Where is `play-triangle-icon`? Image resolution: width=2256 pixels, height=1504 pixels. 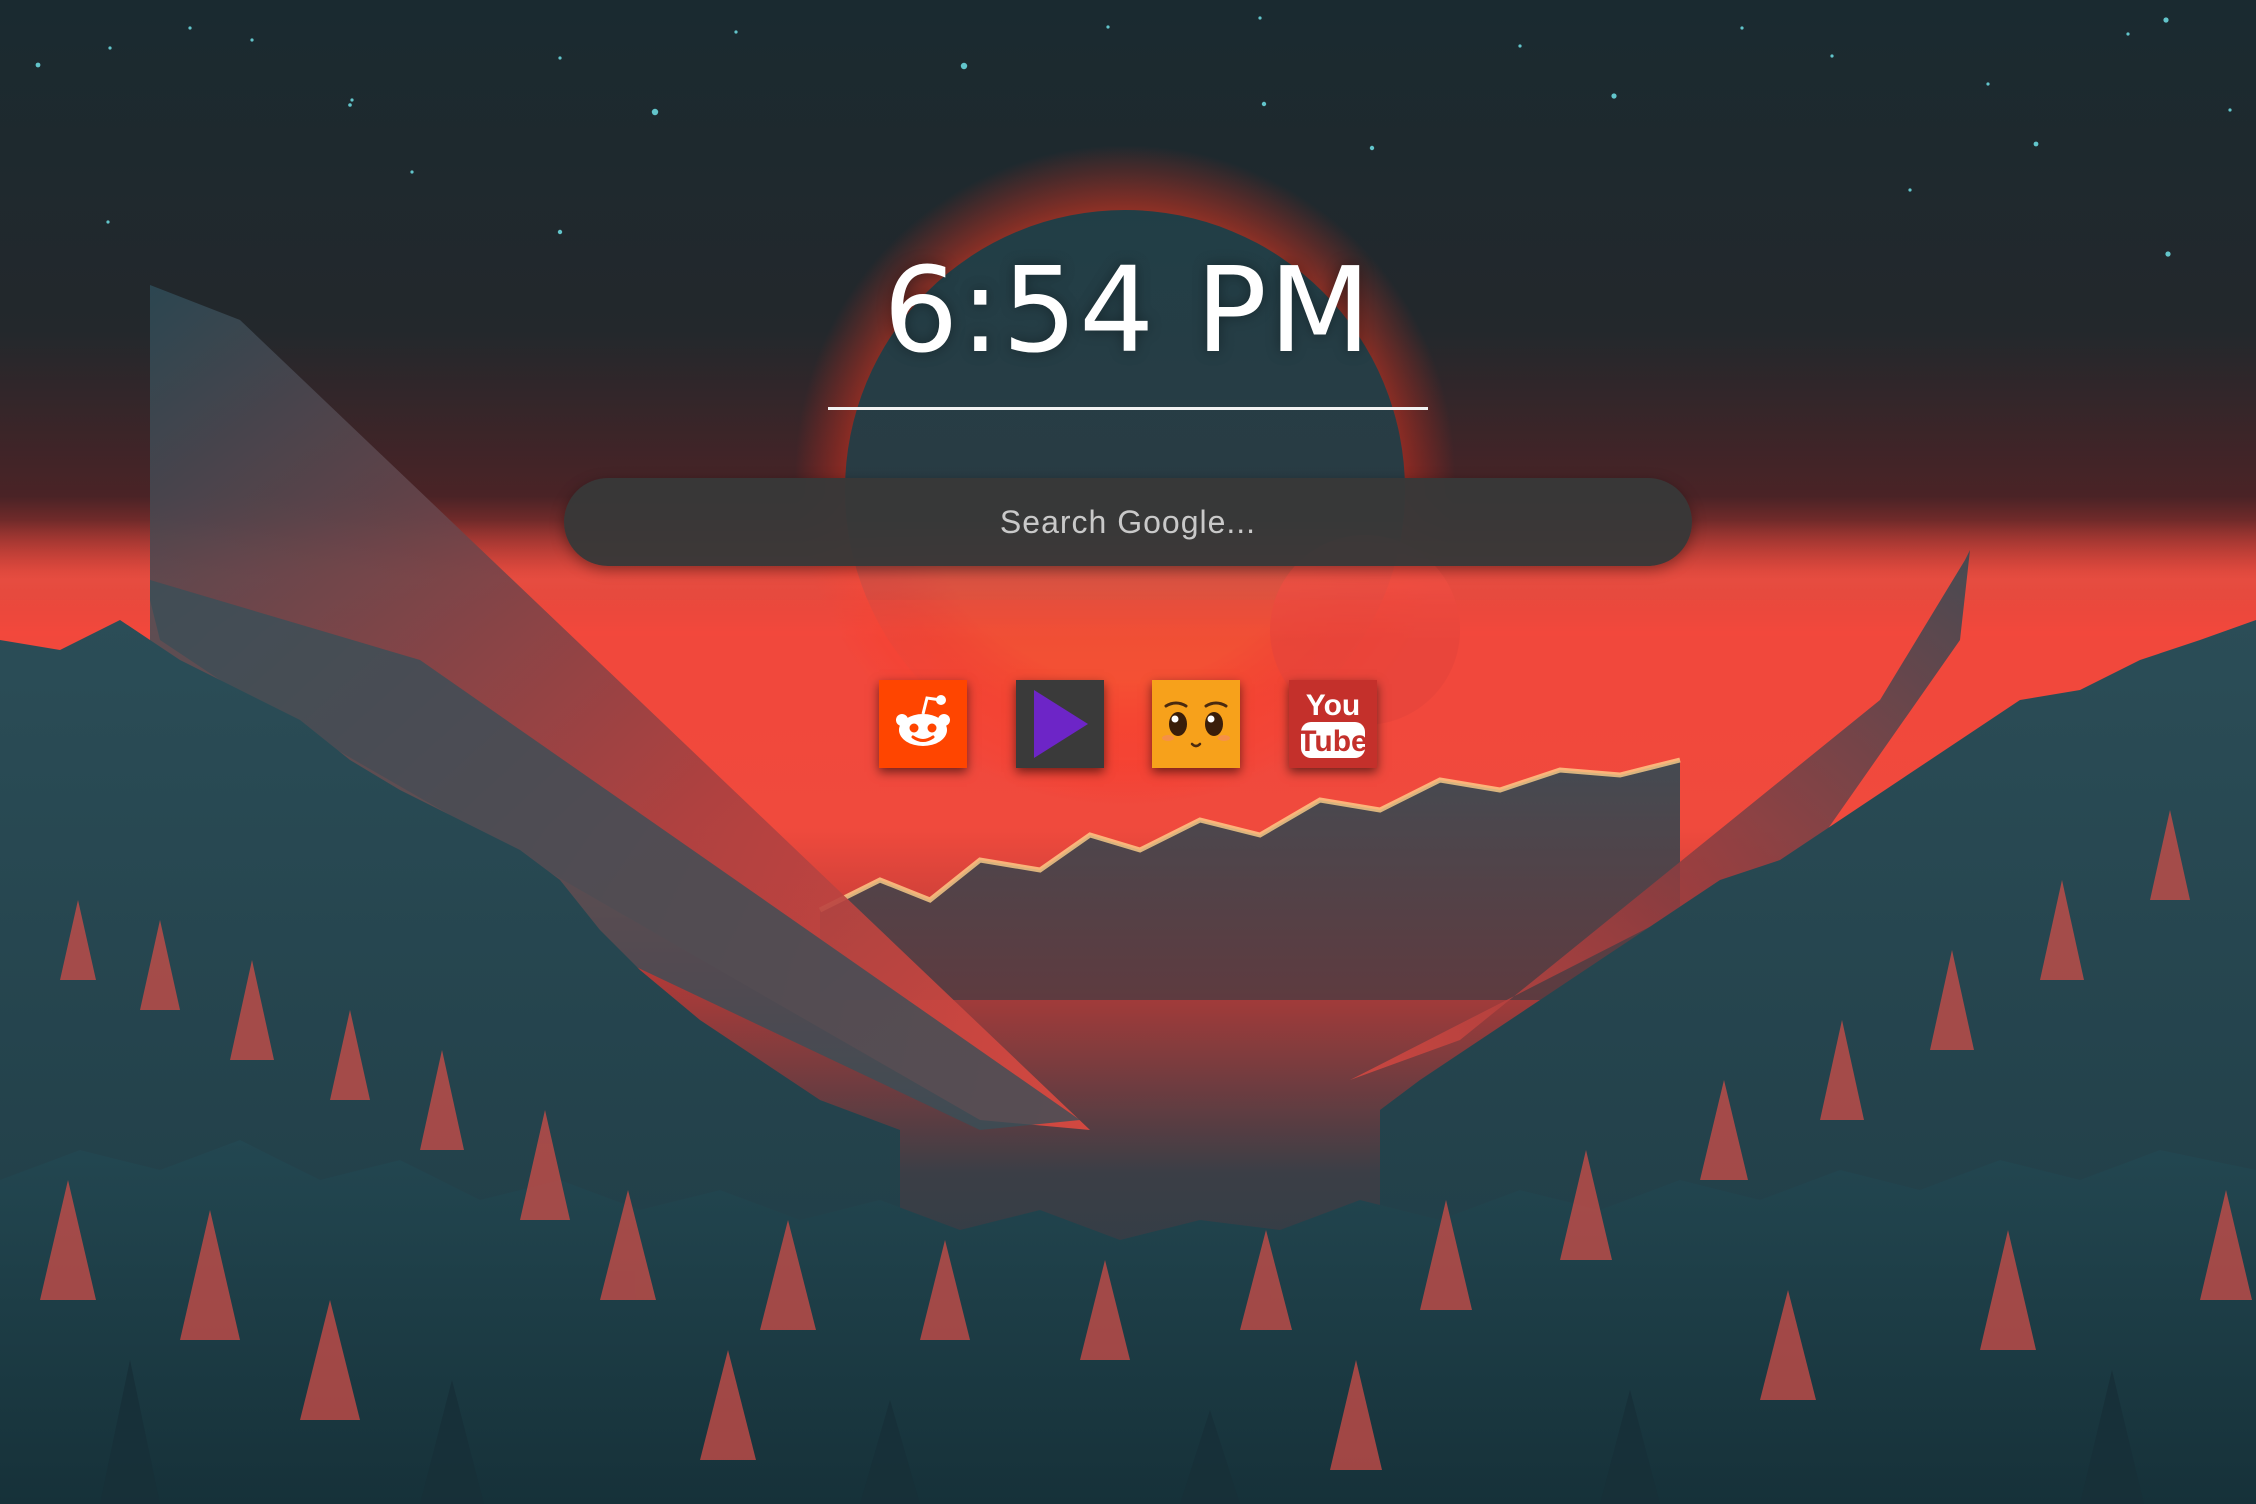 play-triangle-icon is located at coordinates (1060, 724).